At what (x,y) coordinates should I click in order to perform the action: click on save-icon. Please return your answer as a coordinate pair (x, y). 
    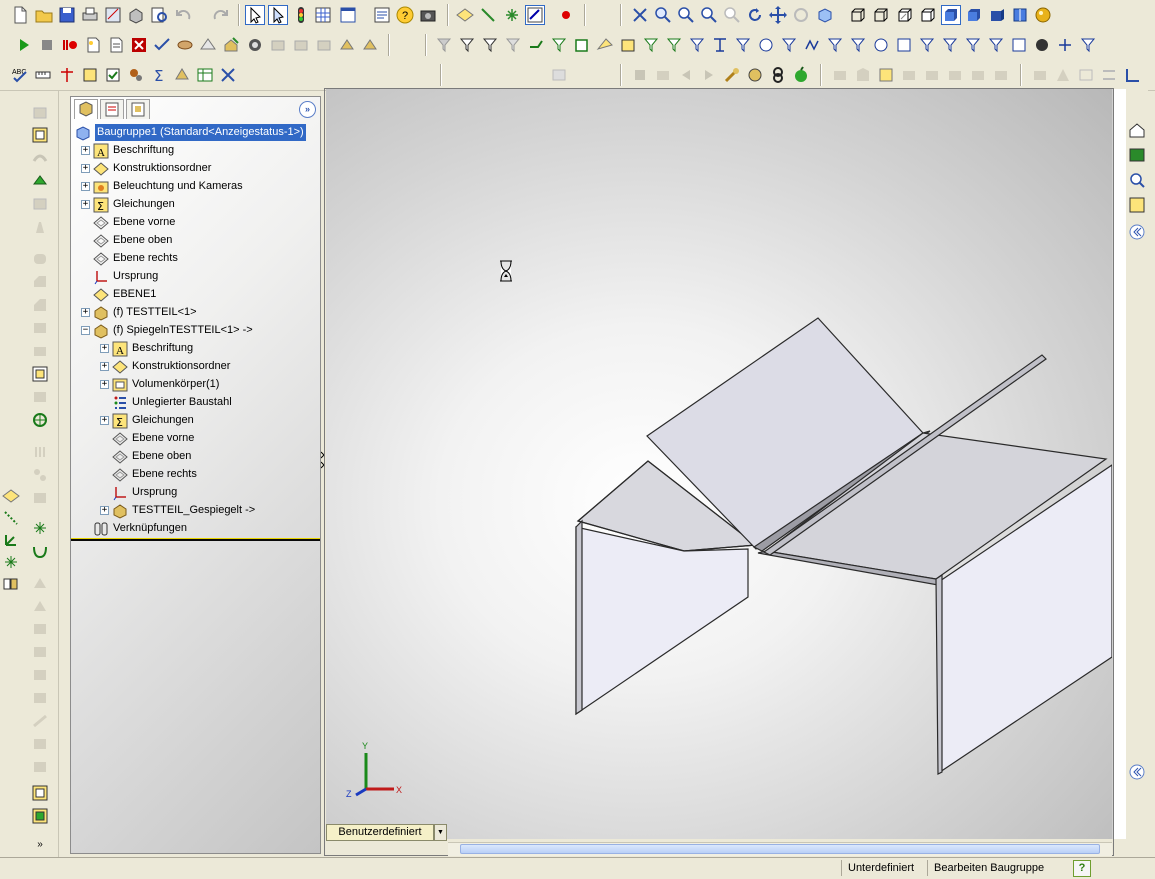
    Looking at the image, I should click on (67, 15).